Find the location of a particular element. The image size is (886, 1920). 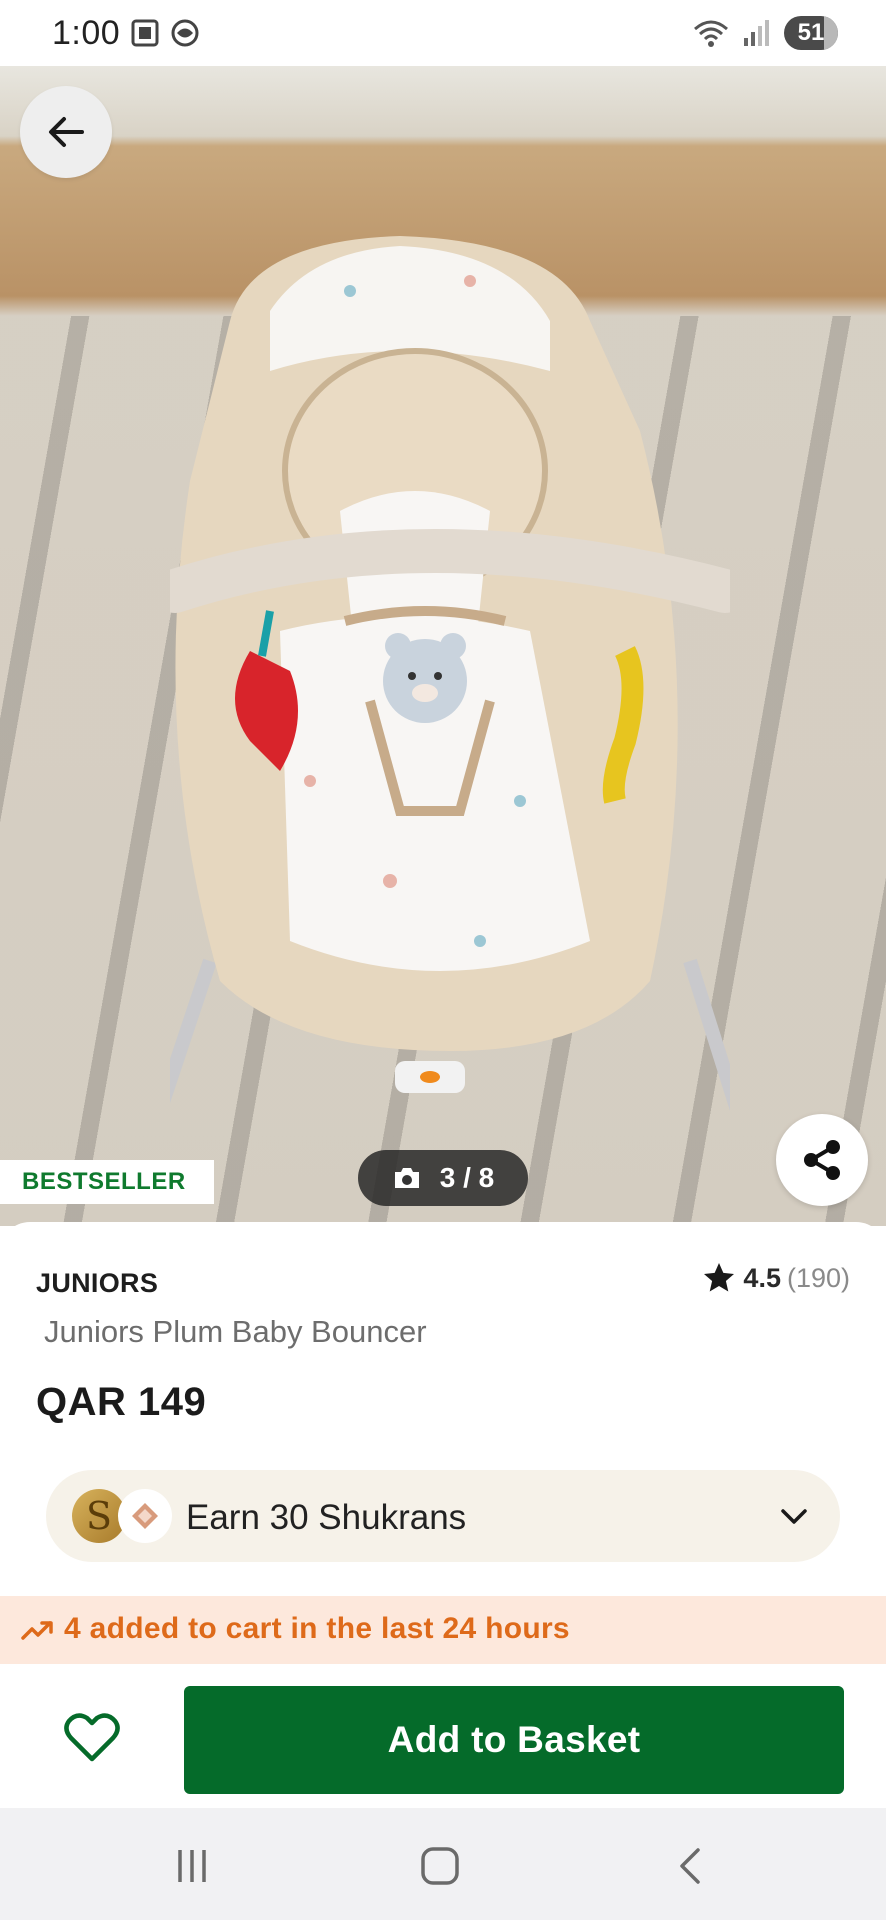

shukran-rewards-dropdown: S Earn 30 Shukrans is located at coordinates (443, 1516).